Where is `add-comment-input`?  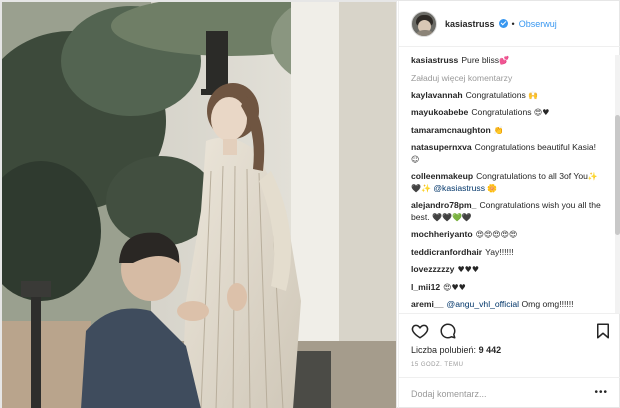
add-comment-input is located at coordinates (496, 393).